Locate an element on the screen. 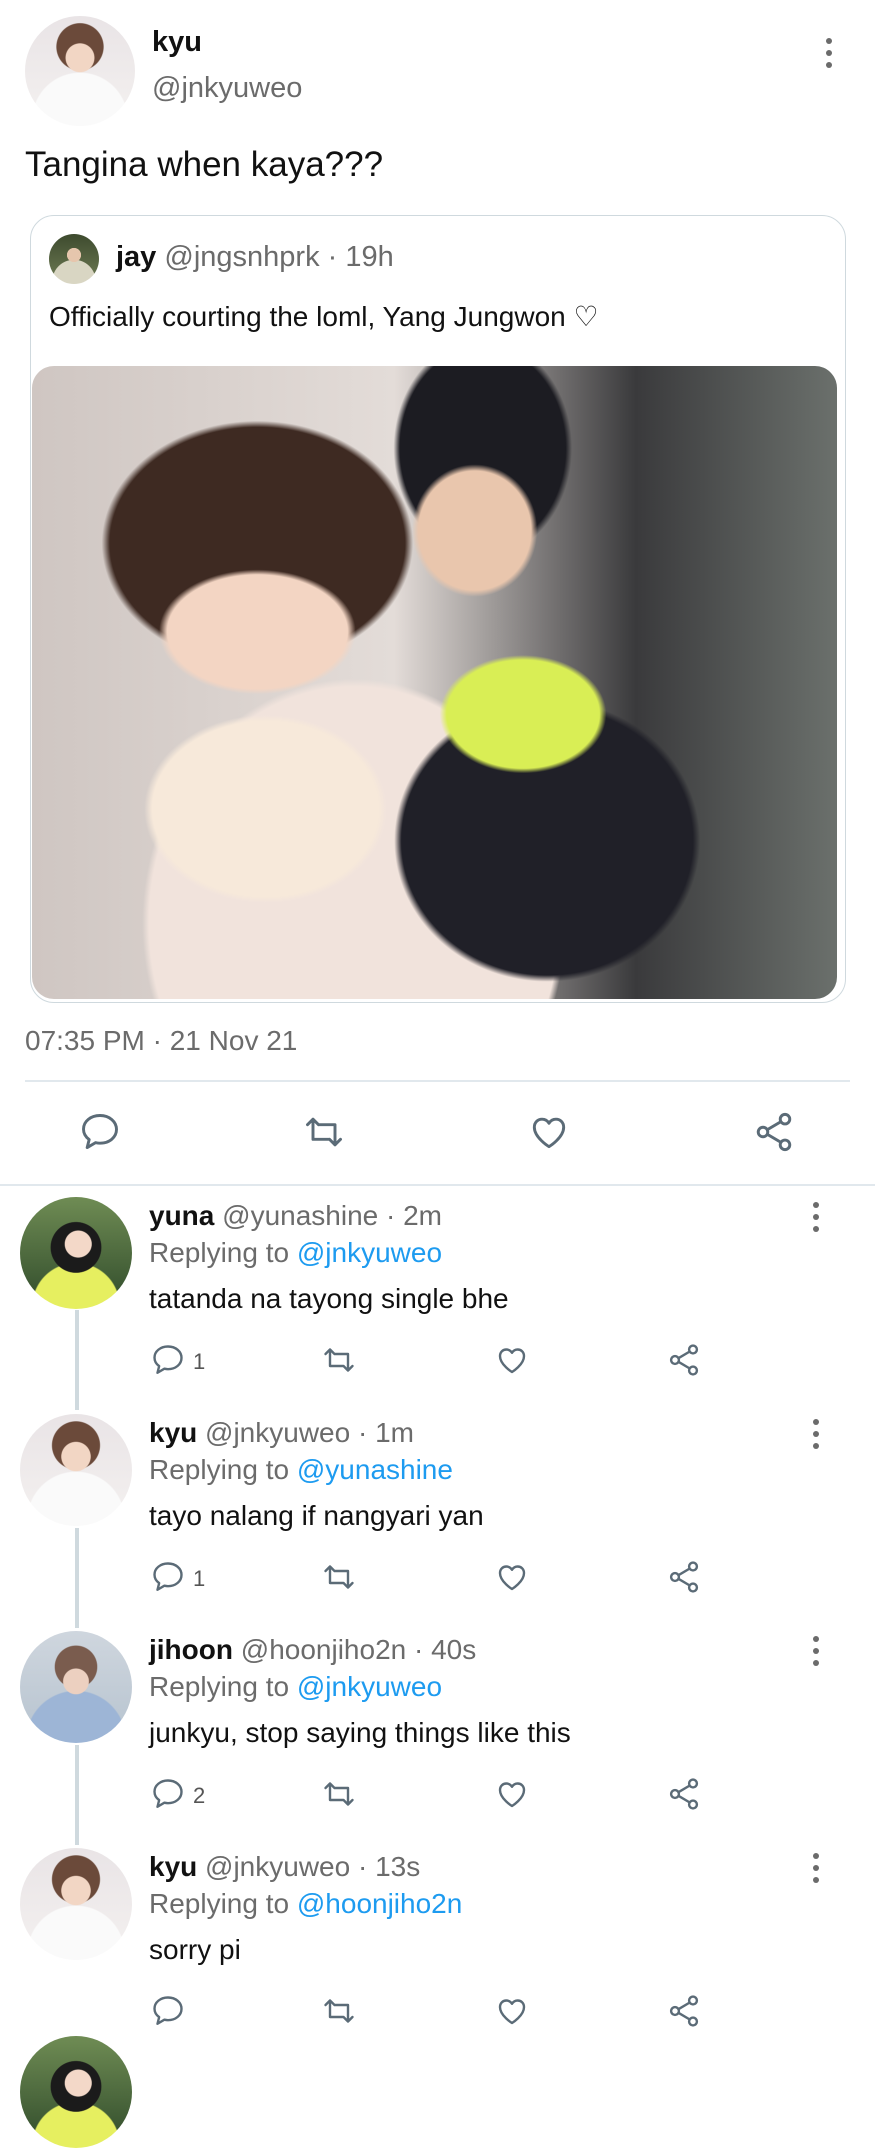 This screenshot has width=875, height=2148. reply-header: jihoon @hoonjiho2n · 40s is located at coordinates (312, 1650).